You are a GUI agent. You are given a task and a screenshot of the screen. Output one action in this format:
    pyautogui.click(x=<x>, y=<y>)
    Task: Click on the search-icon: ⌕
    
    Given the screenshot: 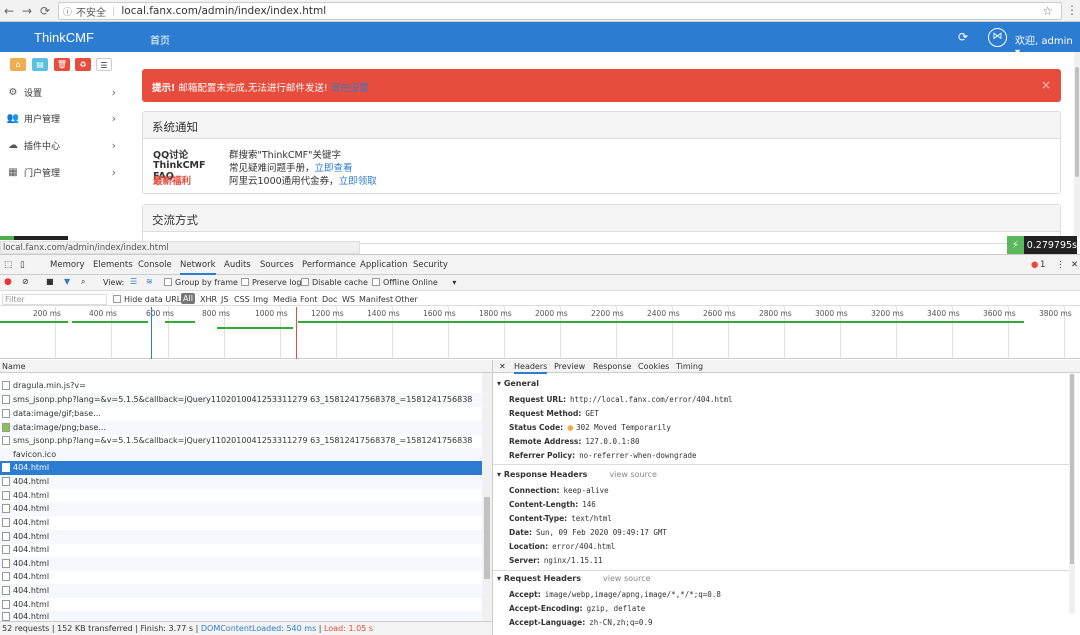 What is the action you would take?
    pyautogui.click(x=83, y=282)
    